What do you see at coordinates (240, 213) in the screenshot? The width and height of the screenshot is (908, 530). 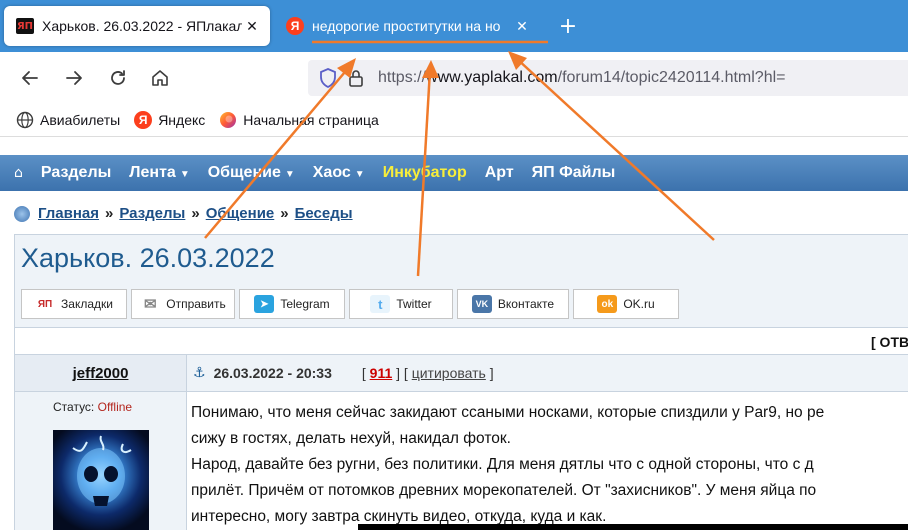 I see `breadcrumb-obshchenie: Общение` at bounding box center [240, 213].